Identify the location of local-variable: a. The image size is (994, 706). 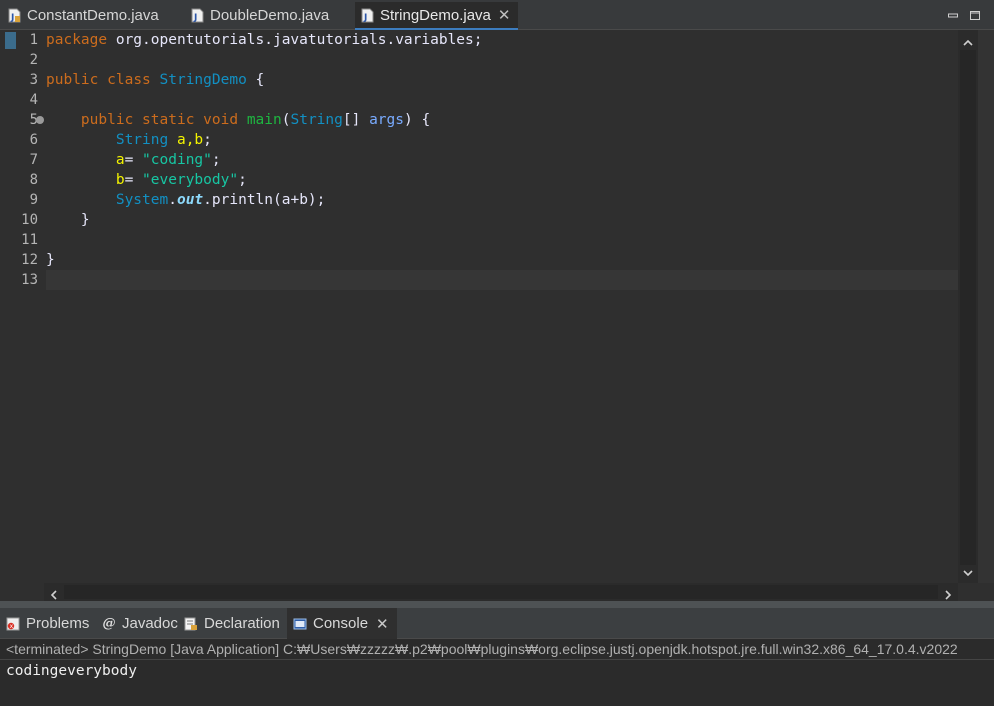
(120, 160).